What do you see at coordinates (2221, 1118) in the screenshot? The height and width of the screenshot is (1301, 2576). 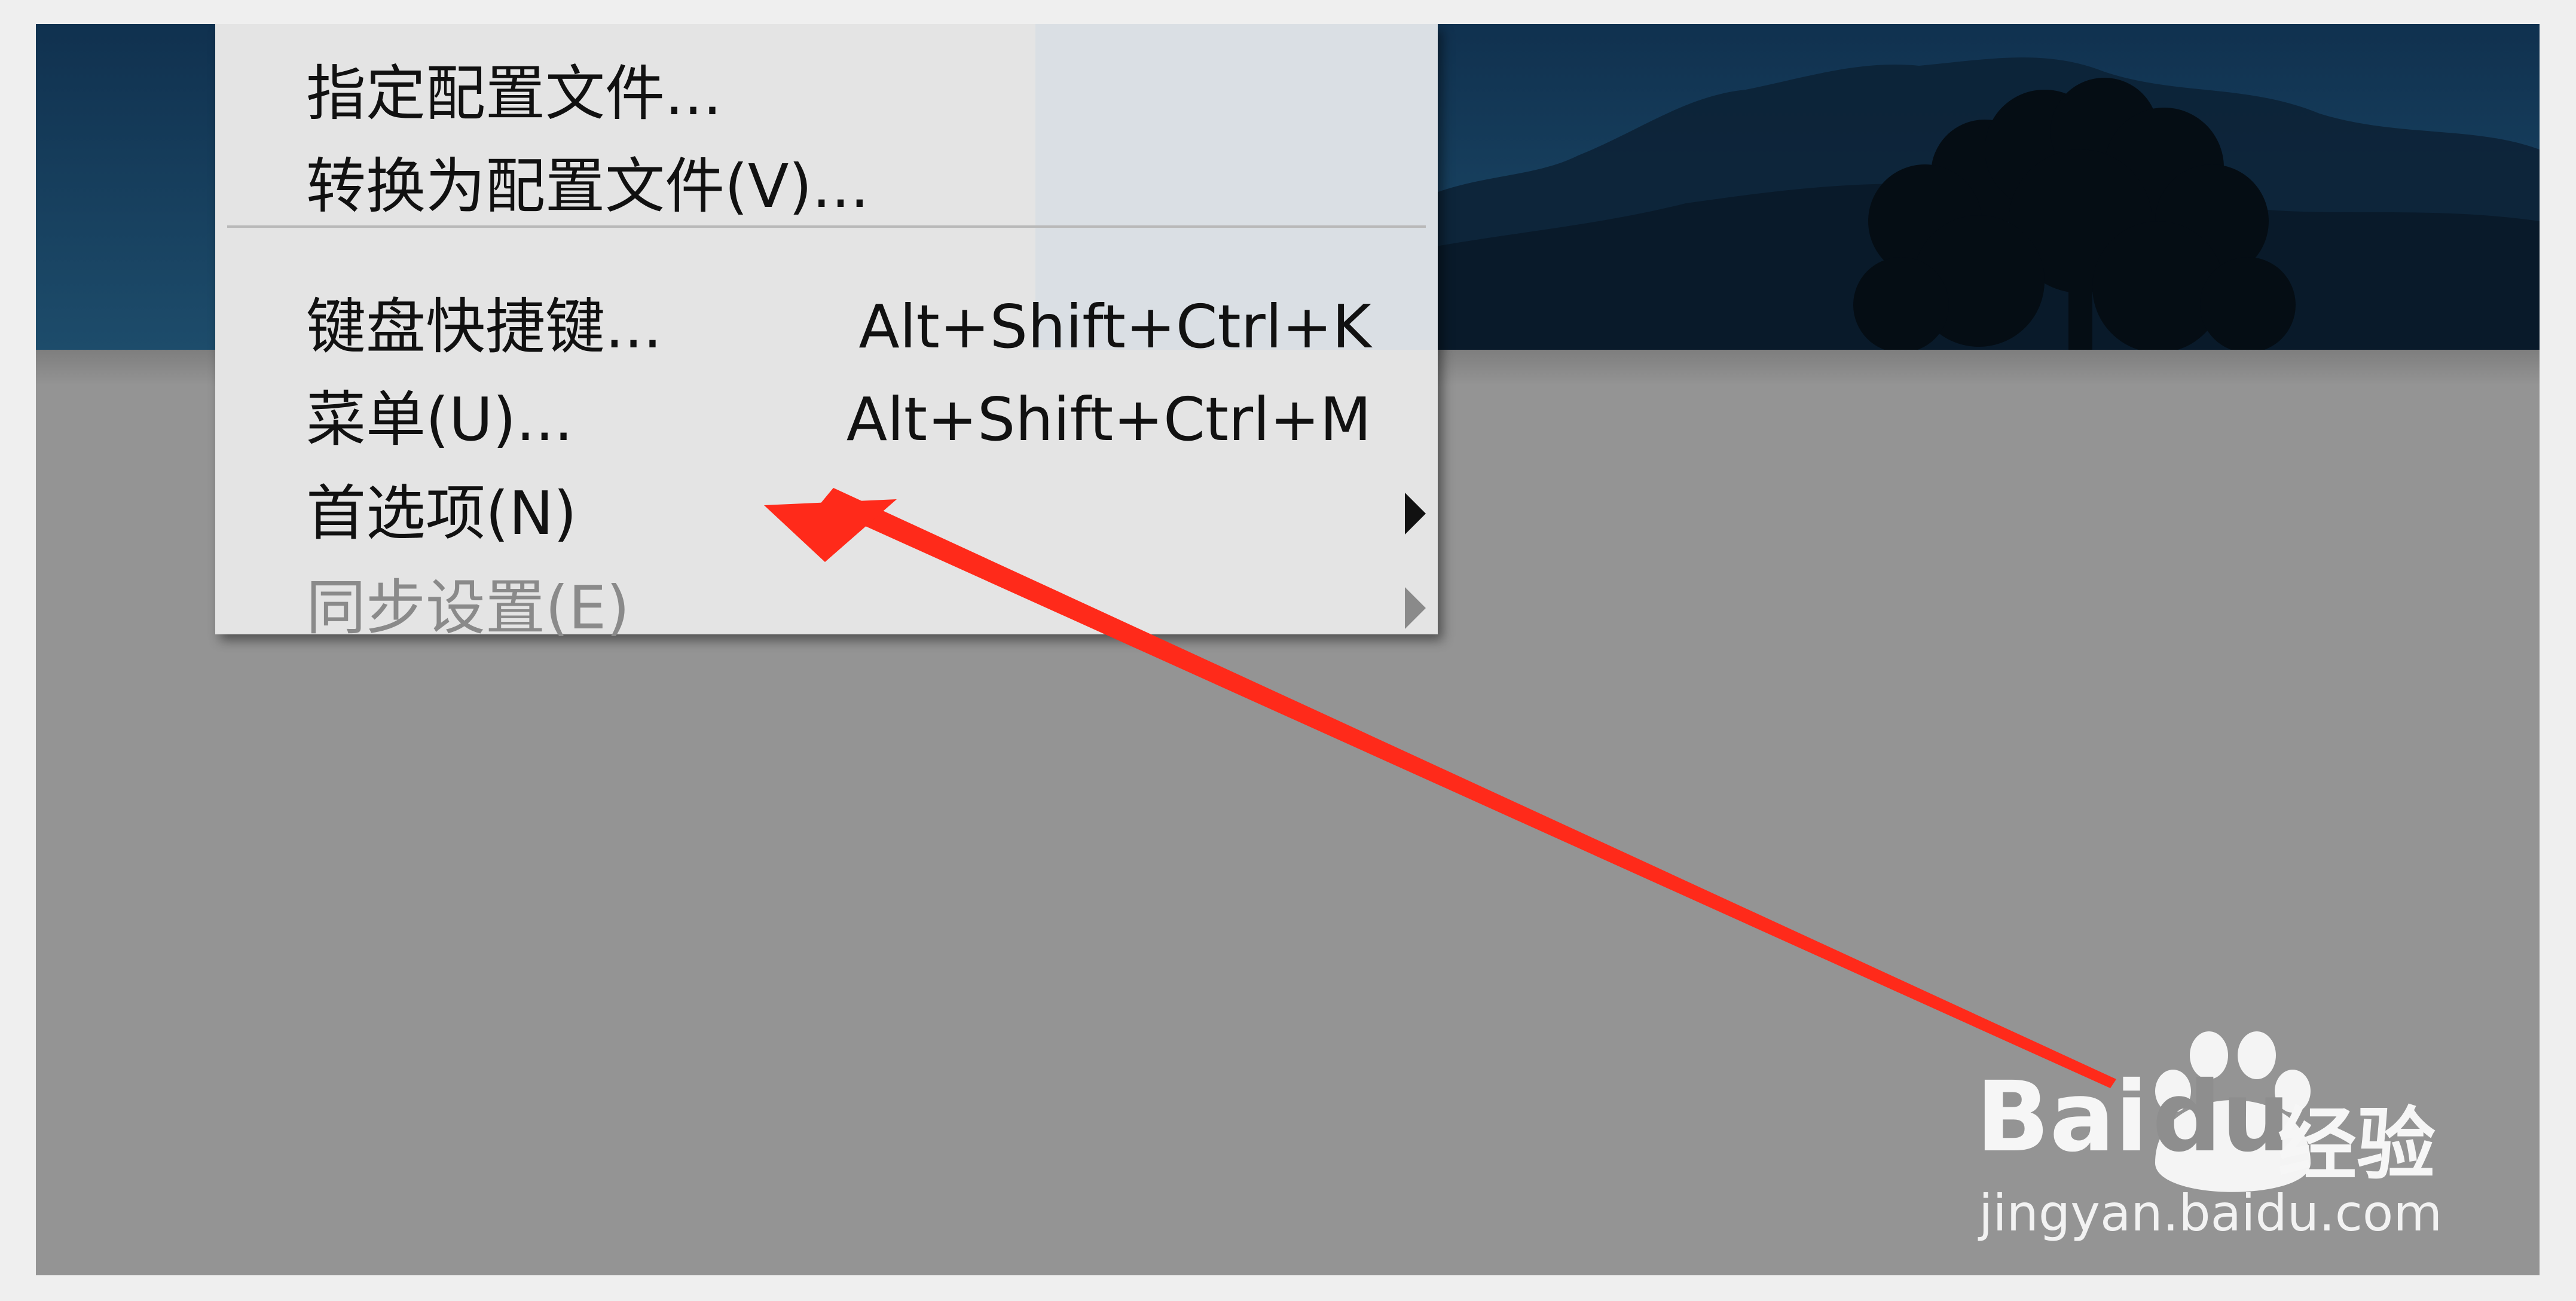 I see `watermark-brand-paw-text: du` at bounding box center [2221, 1118].